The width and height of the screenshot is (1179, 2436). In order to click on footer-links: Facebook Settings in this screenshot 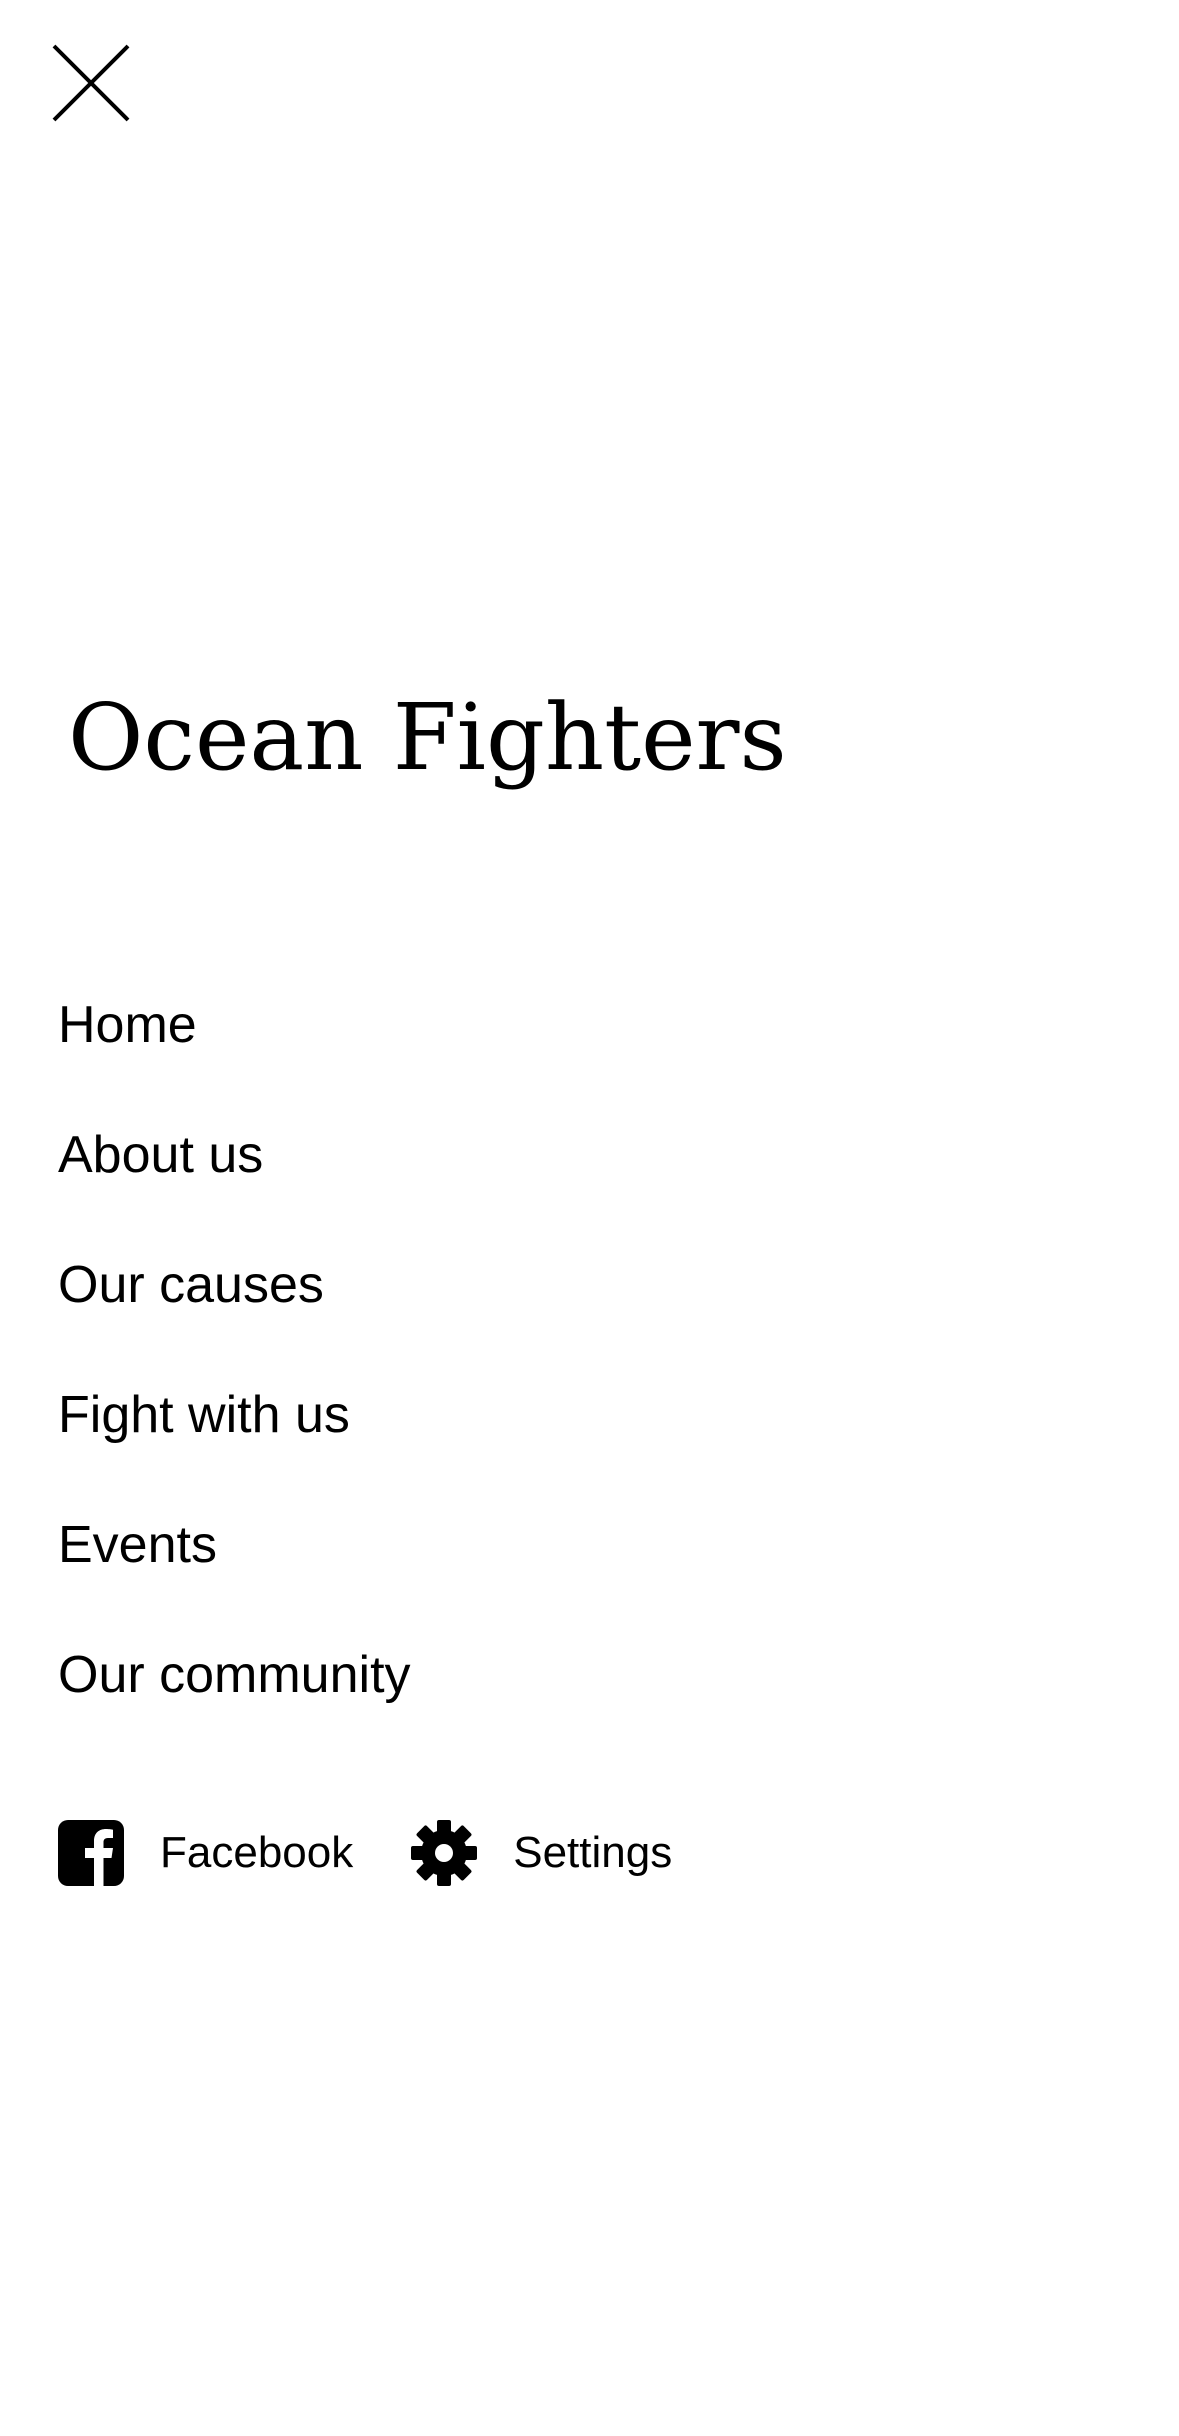, I will do `click(365, 1853)`.